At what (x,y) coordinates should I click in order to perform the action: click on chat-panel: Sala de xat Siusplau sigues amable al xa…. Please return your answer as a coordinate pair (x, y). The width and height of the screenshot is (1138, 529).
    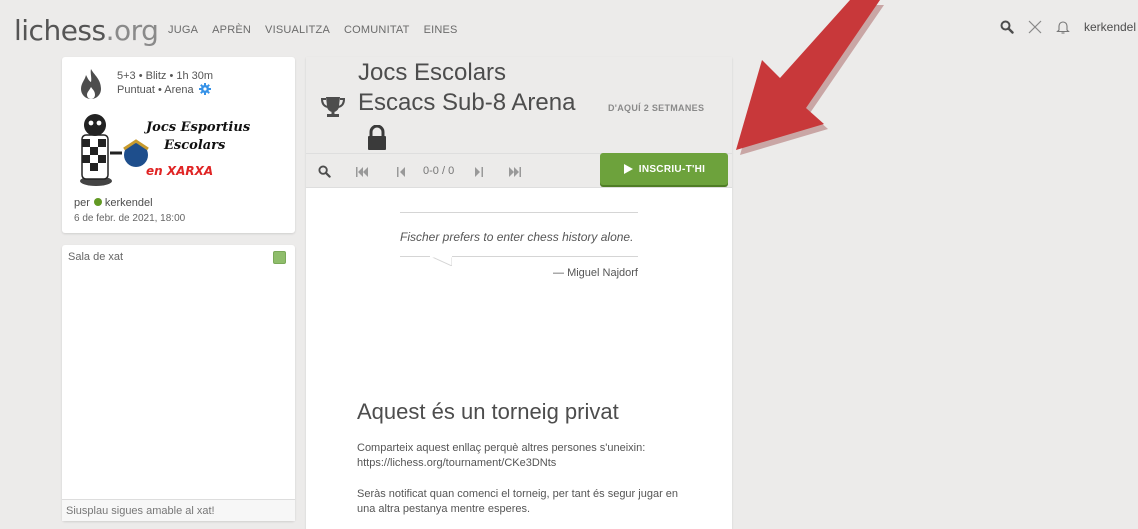
    Looking at the image, I should click on (178, 383).